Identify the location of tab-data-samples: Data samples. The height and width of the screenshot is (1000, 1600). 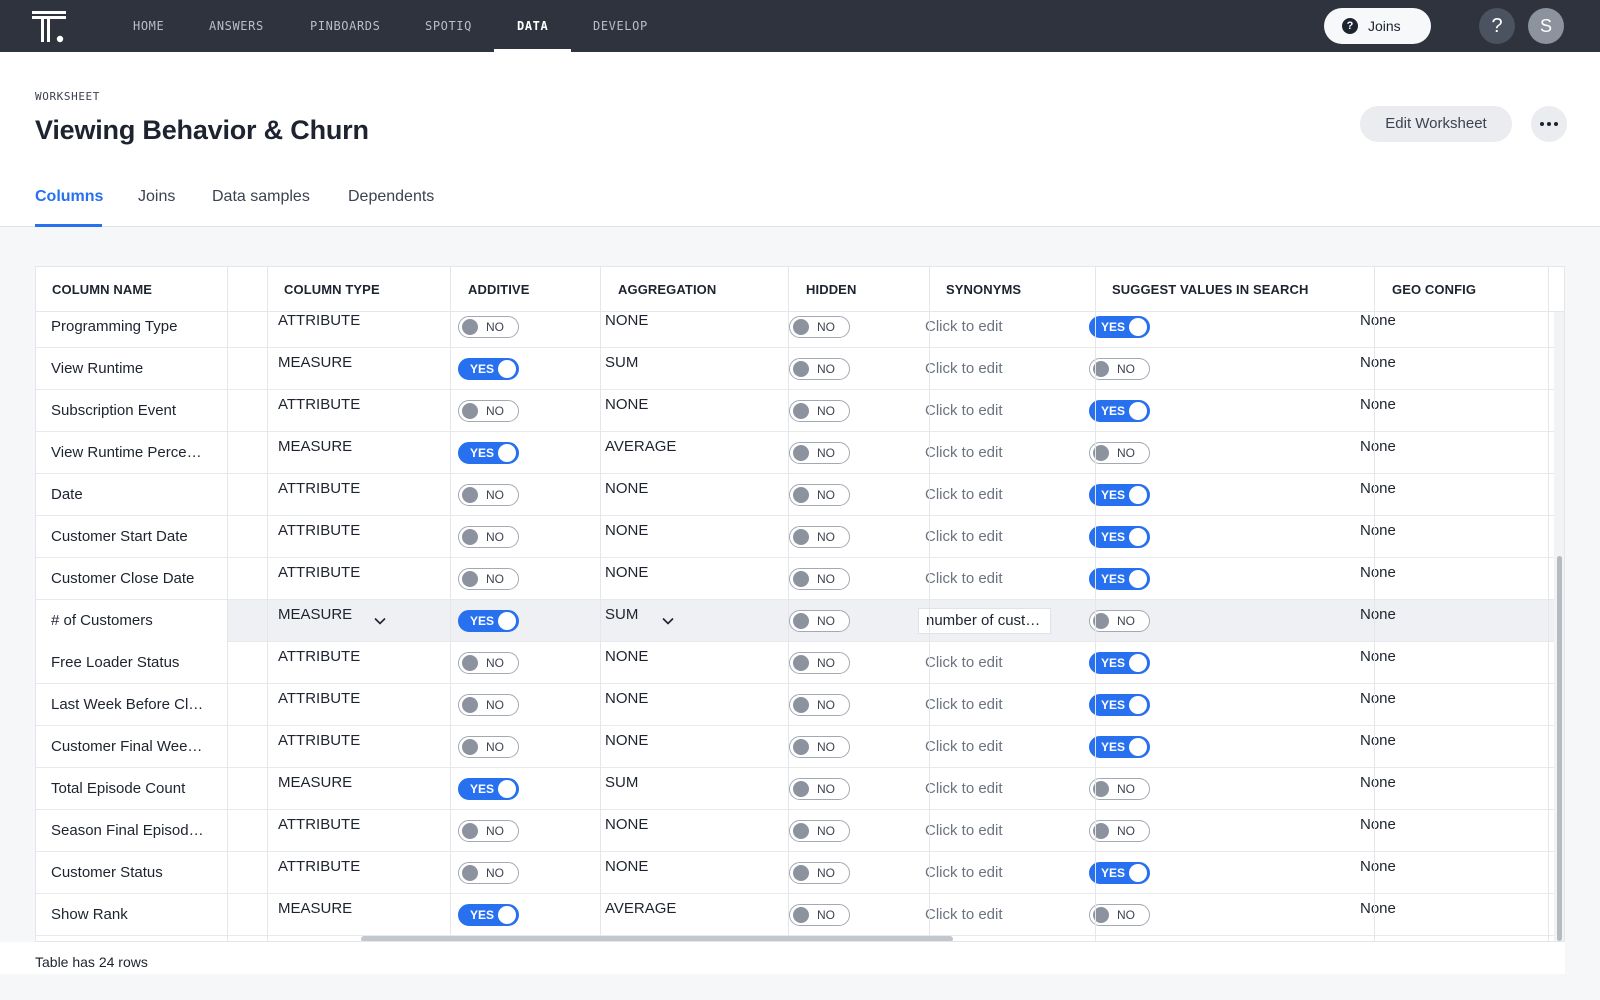
(261, 197).